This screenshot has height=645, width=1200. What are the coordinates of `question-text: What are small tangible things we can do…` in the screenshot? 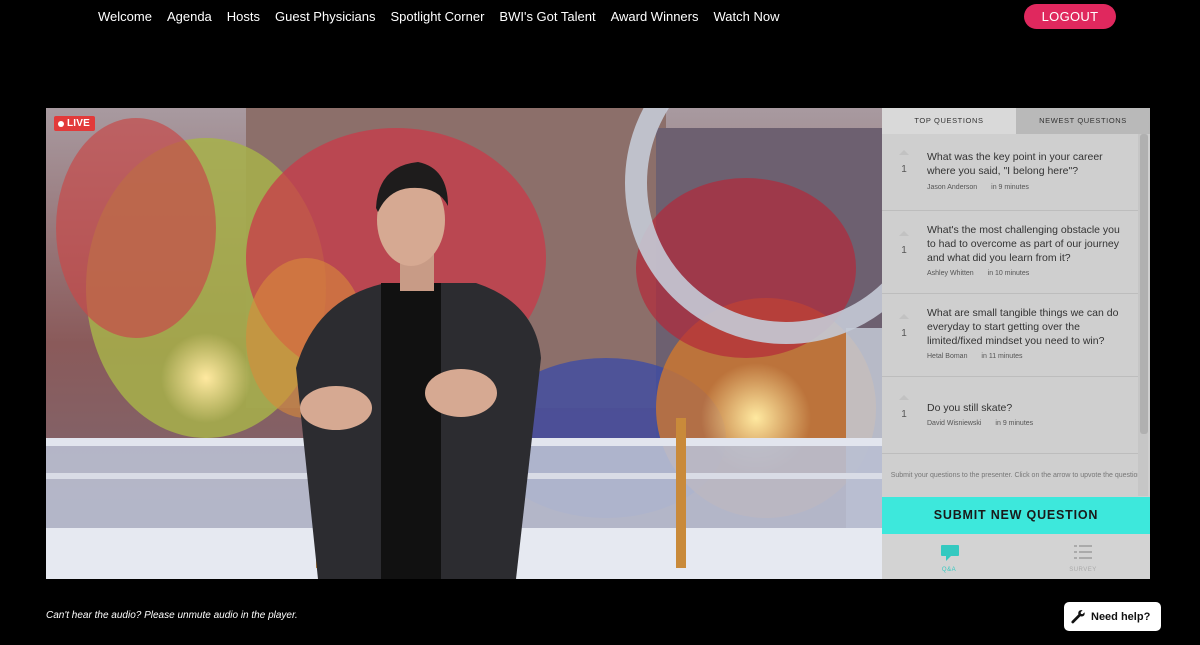 It's located at (1023, 327).